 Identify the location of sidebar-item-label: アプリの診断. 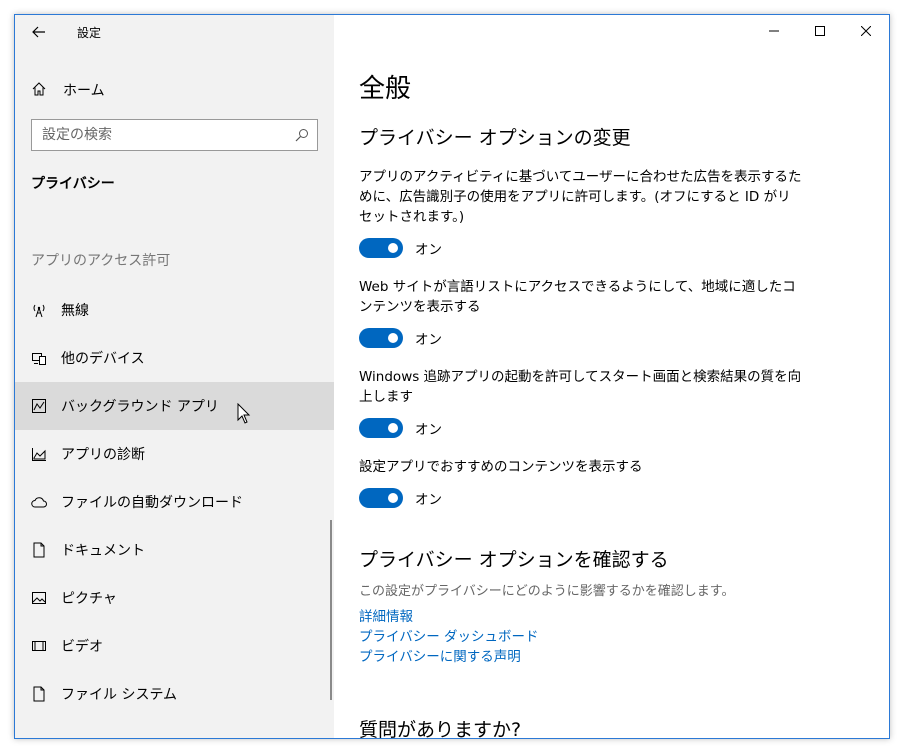
(103, 455).